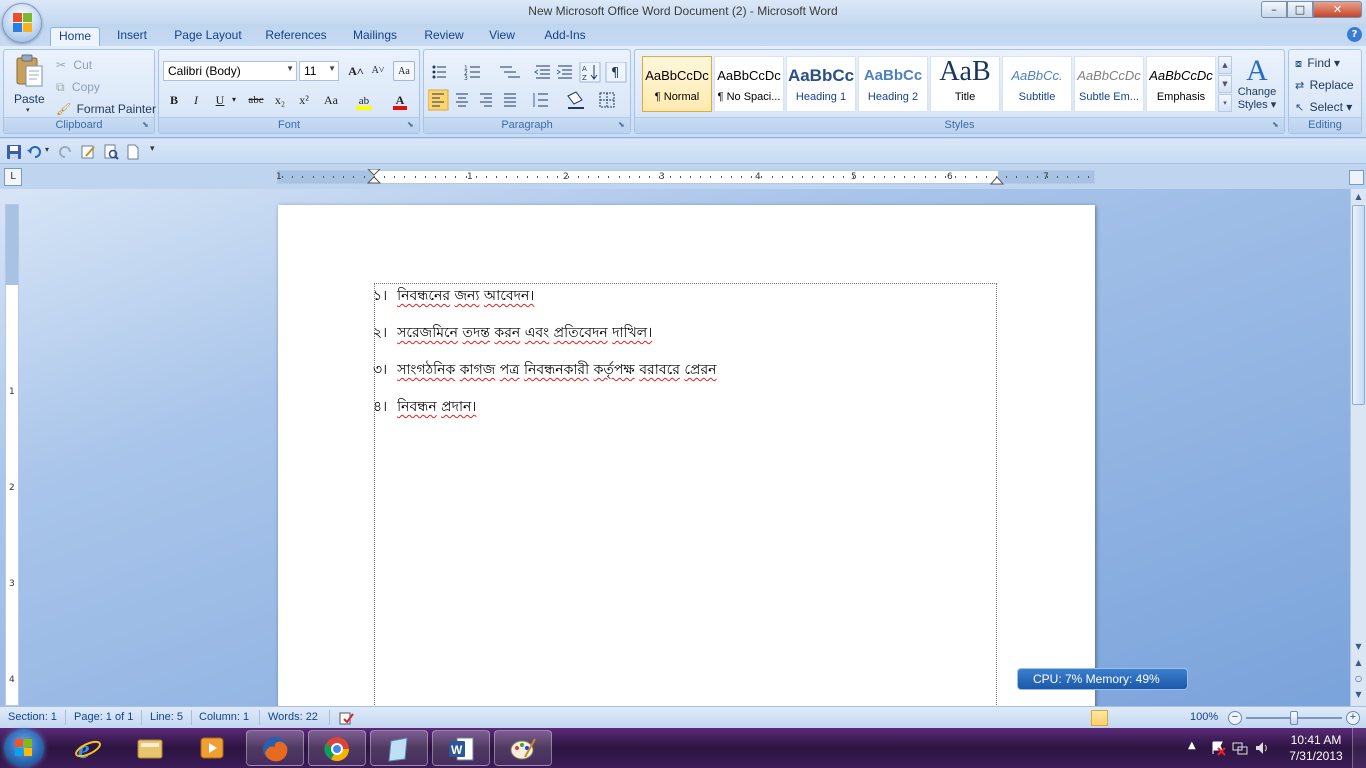 Image resolution: width=1366 pixels, height=768 pixels. What do you see at coordinates (622, 125) in the screenshot?
I see `paragraph-dialog-launcher-icon: ⬊` at bounding box center [622, 125].